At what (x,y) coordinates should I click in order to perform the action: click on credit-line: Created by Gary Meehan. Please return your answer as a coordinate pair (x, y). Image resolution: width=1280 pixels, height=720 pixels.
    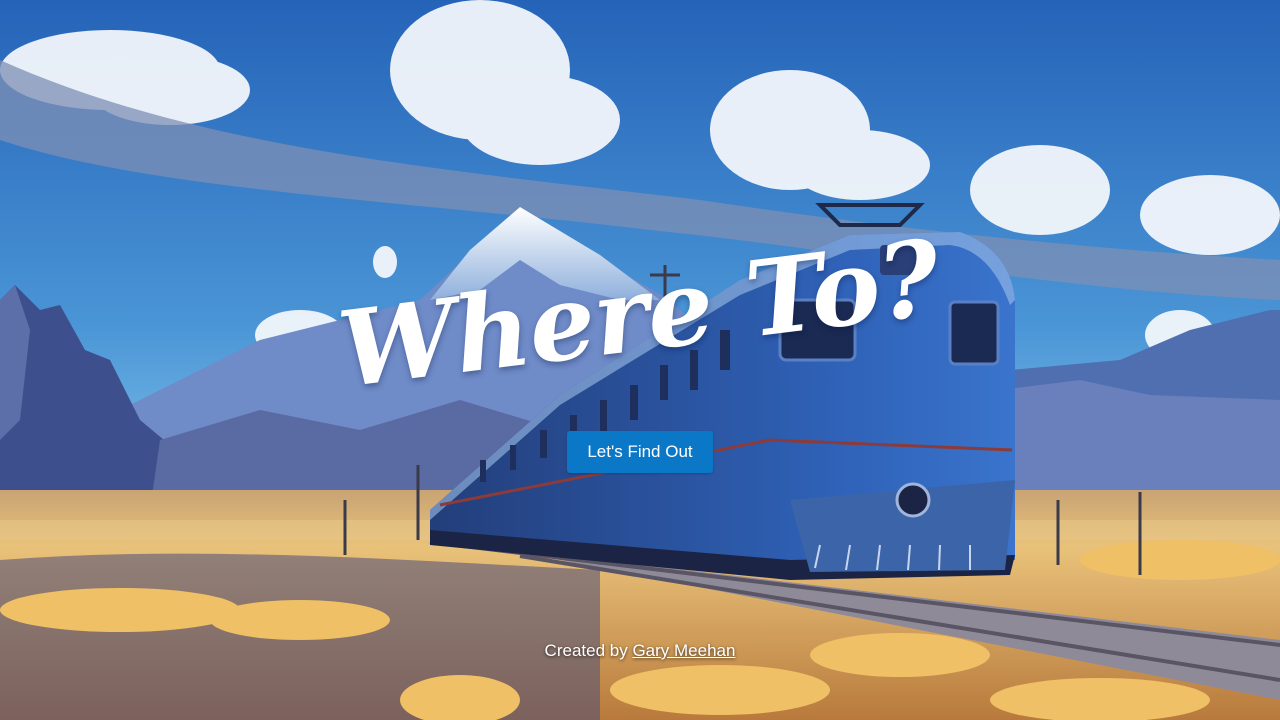
    Looking at the image, I should click on (640, 651).